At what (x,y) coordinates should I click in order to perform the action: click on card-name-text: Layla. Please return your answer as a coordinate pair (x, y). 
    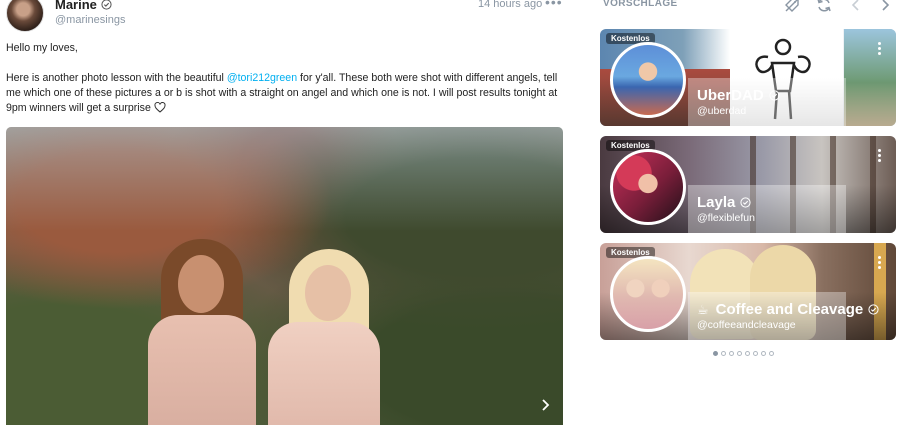
    Looking at the image, I should click on (716, 202).